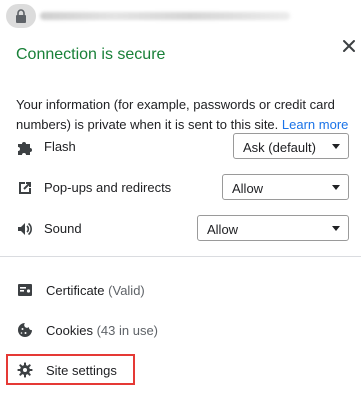 The width and height of the screenshot is (361, 400). What do you see at coordinates (25, 330) in the screenshot?
I see `cookie-icon` at bounding box center [25, 330].